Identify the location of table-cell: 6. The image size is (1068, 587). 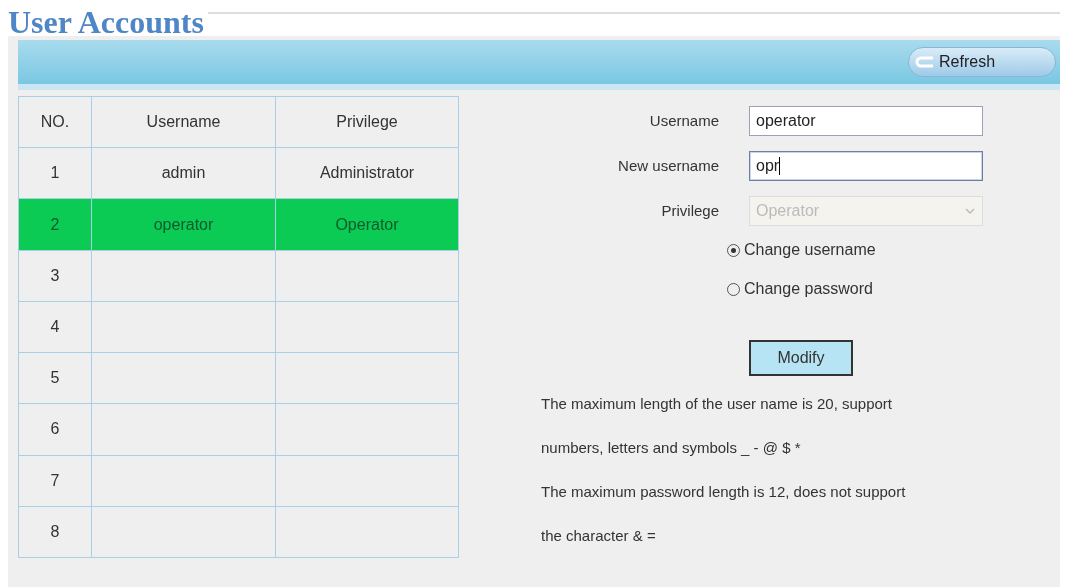
(55, 429).